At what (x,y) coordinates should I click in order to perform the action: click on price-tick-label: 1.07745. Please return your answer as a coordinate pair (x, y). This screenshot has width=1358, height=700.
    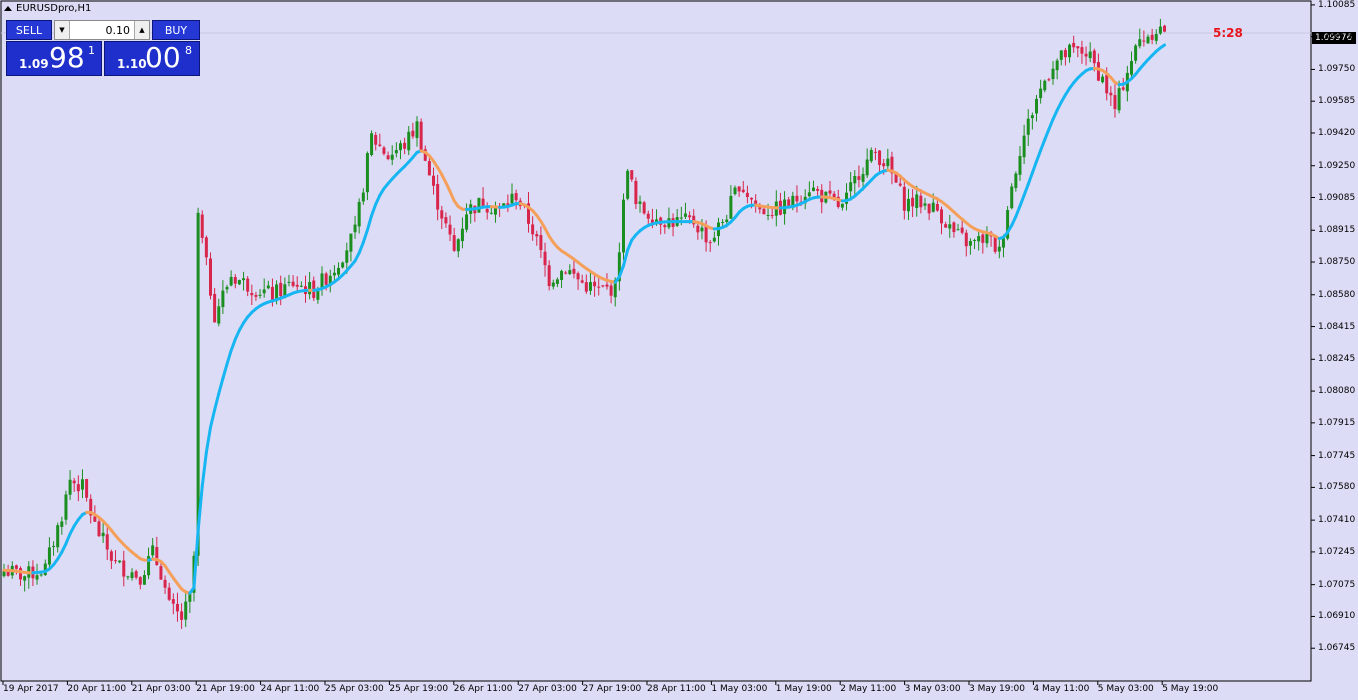
    Looking at the image, I should click on (1337, 455).